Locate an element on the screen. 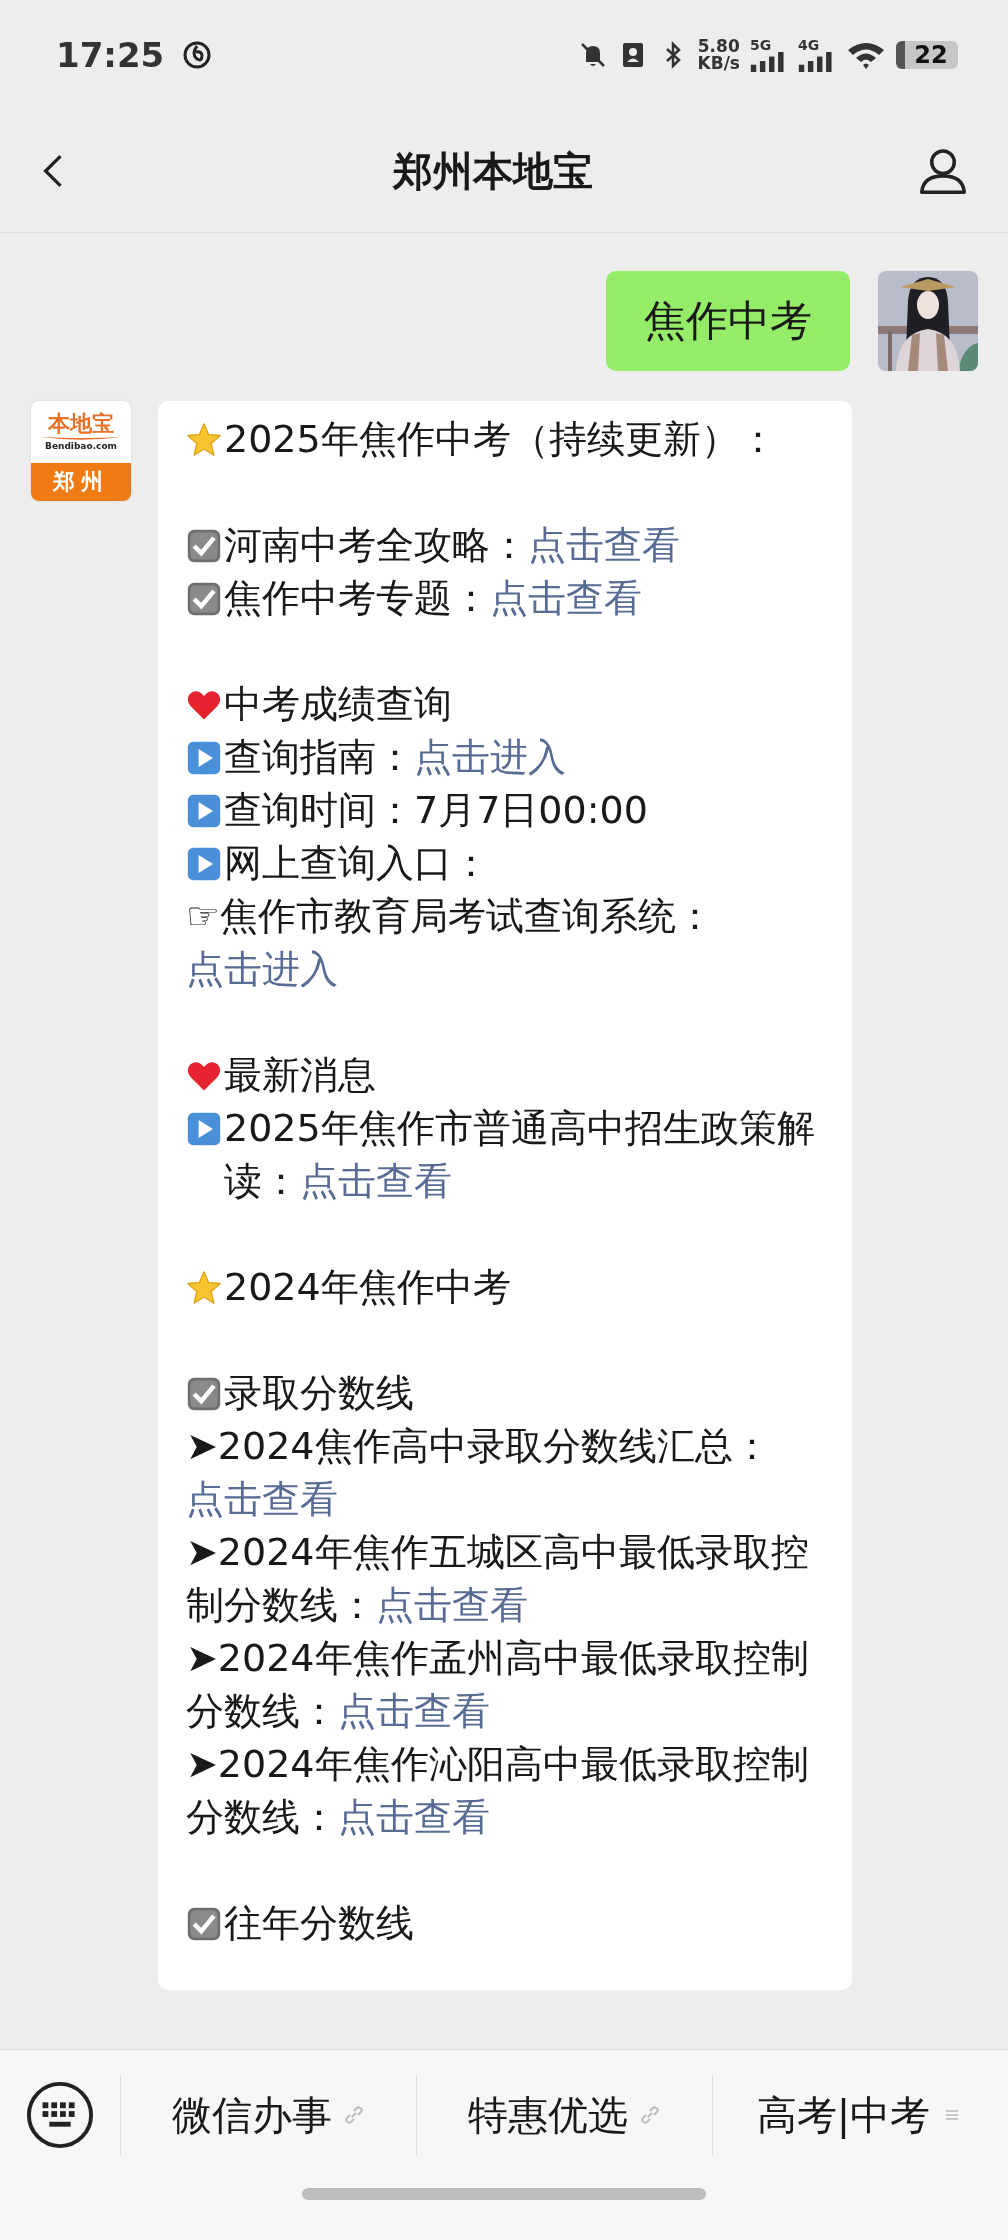 The width and height of the screenshot is (1008, 2240). message-line: ➤2024焦作高中录取分数线汇总： 点击查看 is located at coordinates (479, 1473).